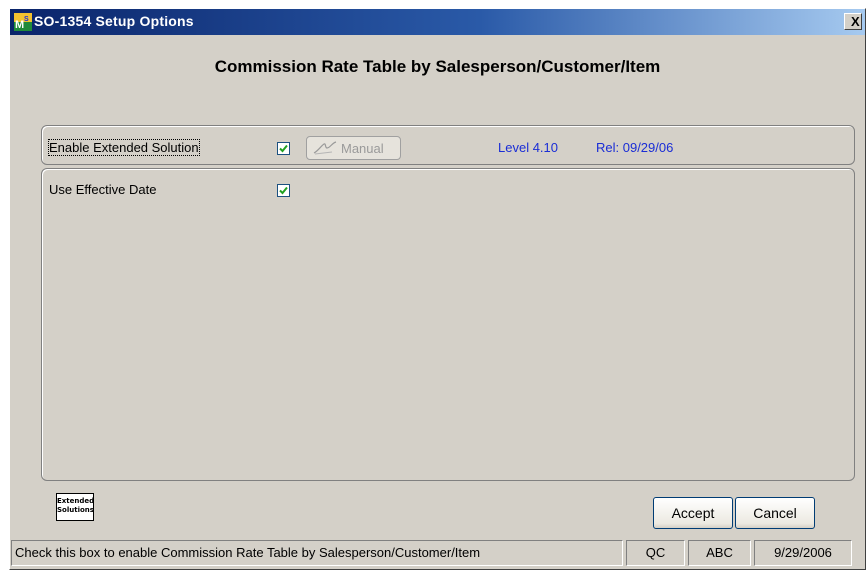 The width and height of the screenshot is (867, 571). I want to click on logo-line-1: Extended, so click(76, 501).